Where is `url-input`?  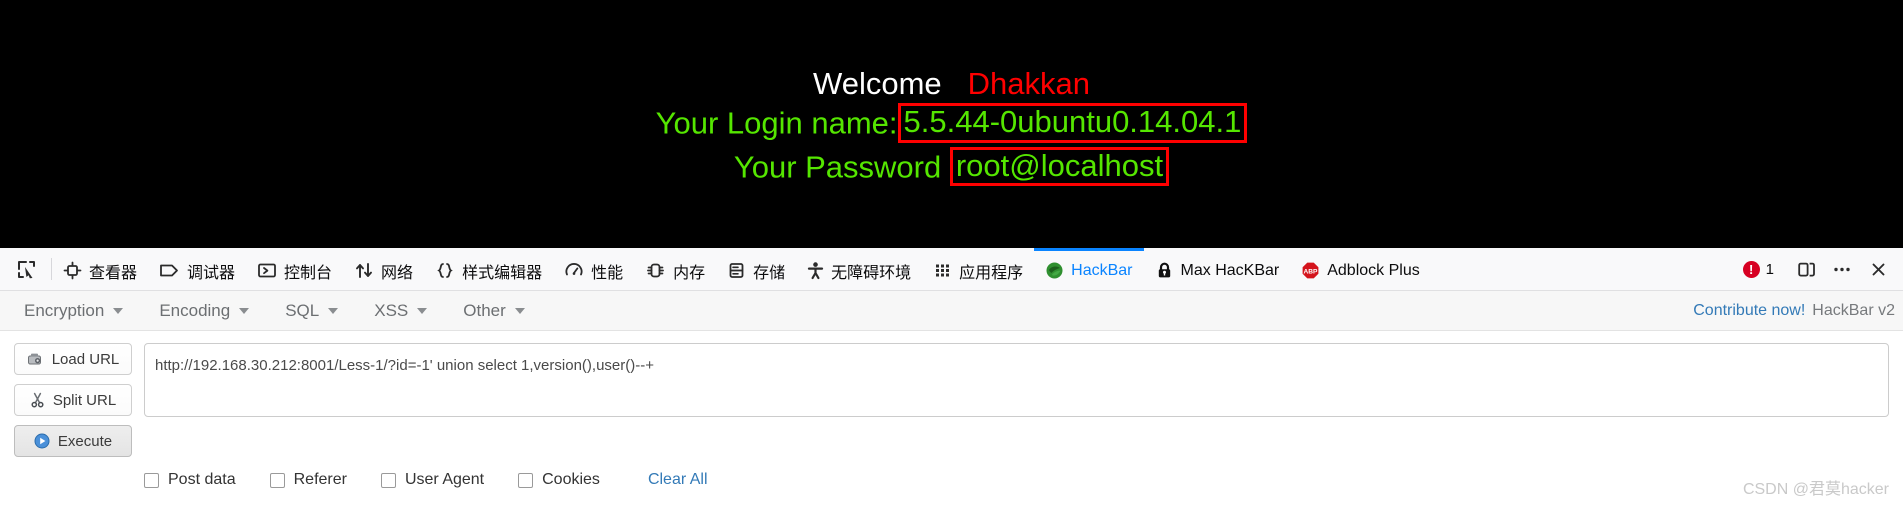
url-input is located at coordinates (1016, 380).